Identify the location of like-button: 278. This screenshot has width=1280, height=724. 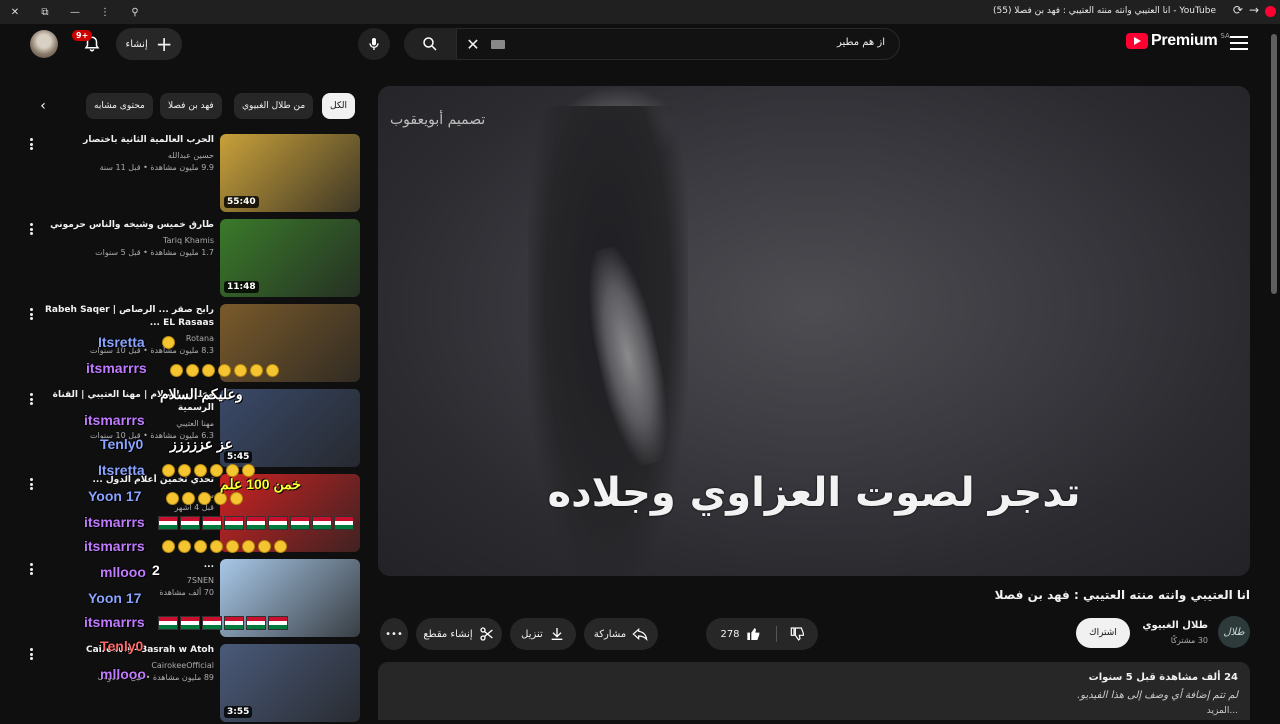
(741, 634).